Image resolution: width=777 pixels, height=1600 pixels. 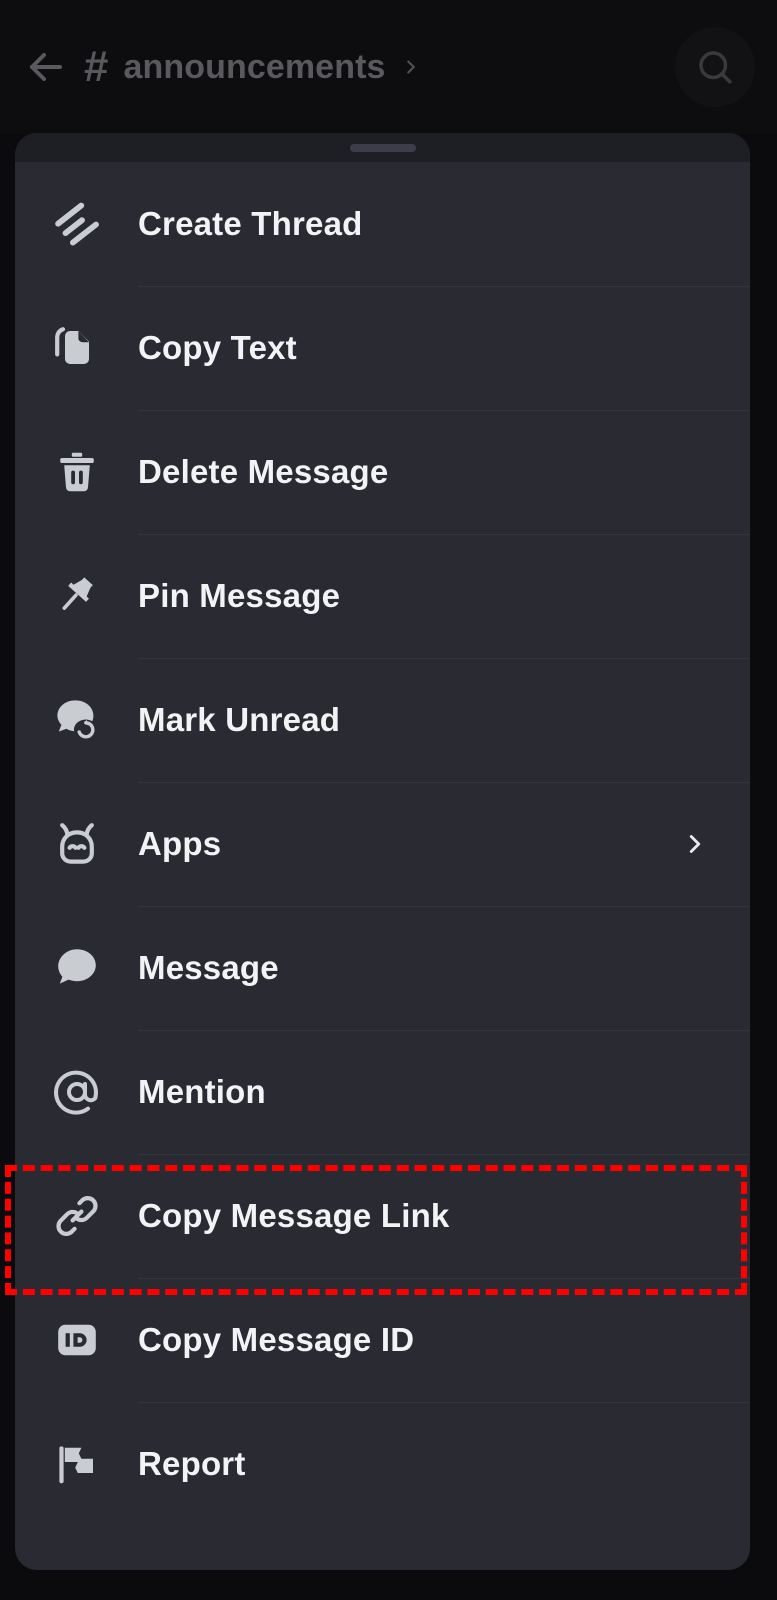 I want to click on flag-icon, so click(x=79, y=1464).